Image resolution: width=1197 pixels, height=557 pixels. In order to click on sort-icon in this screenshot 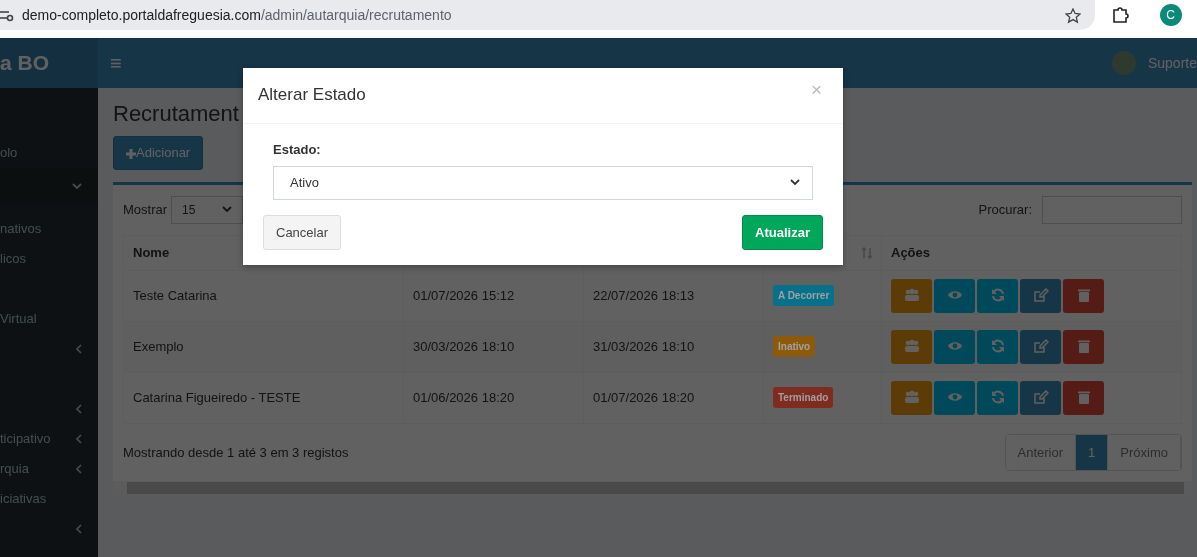, I will do `click(867, 252)`.